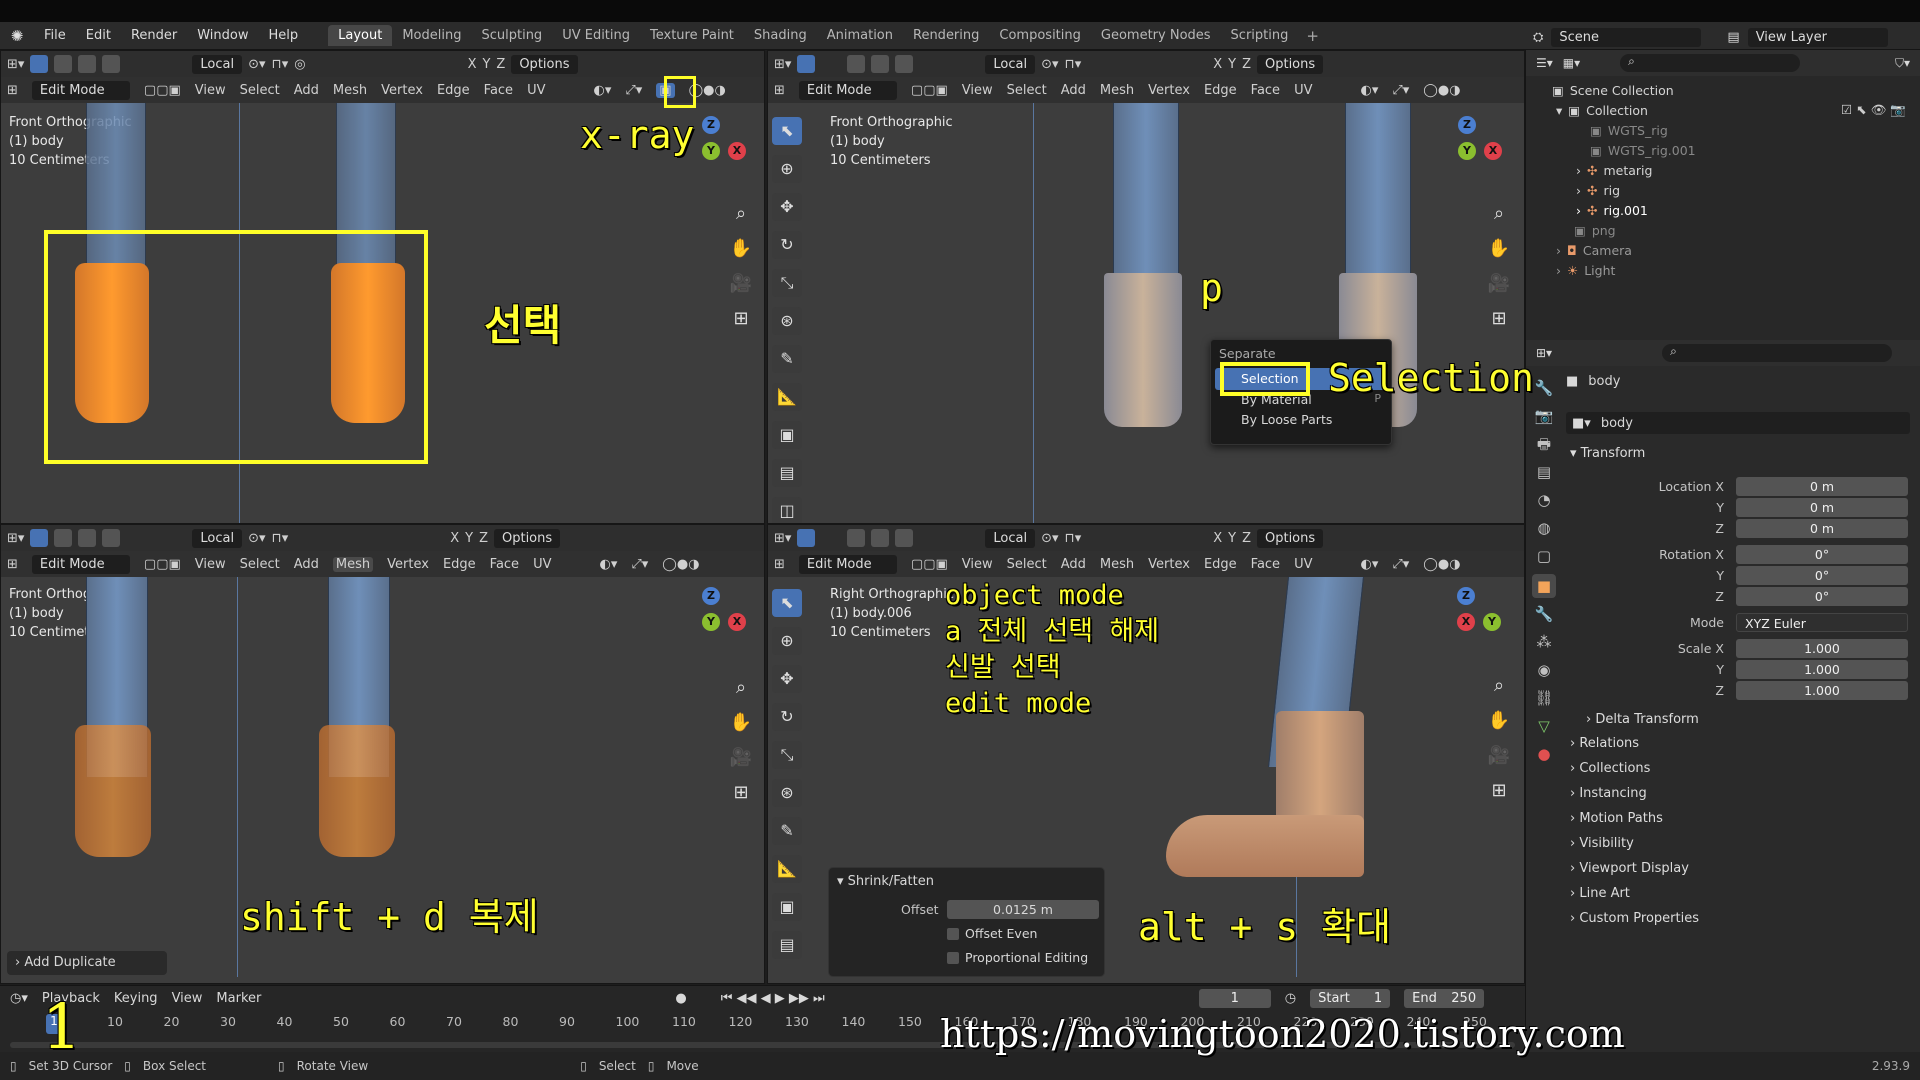 Image resolution: width=1920 pixels, height=1080 pixels. I want to click on outliner-search-input: ⌕, so click(1710, 63).